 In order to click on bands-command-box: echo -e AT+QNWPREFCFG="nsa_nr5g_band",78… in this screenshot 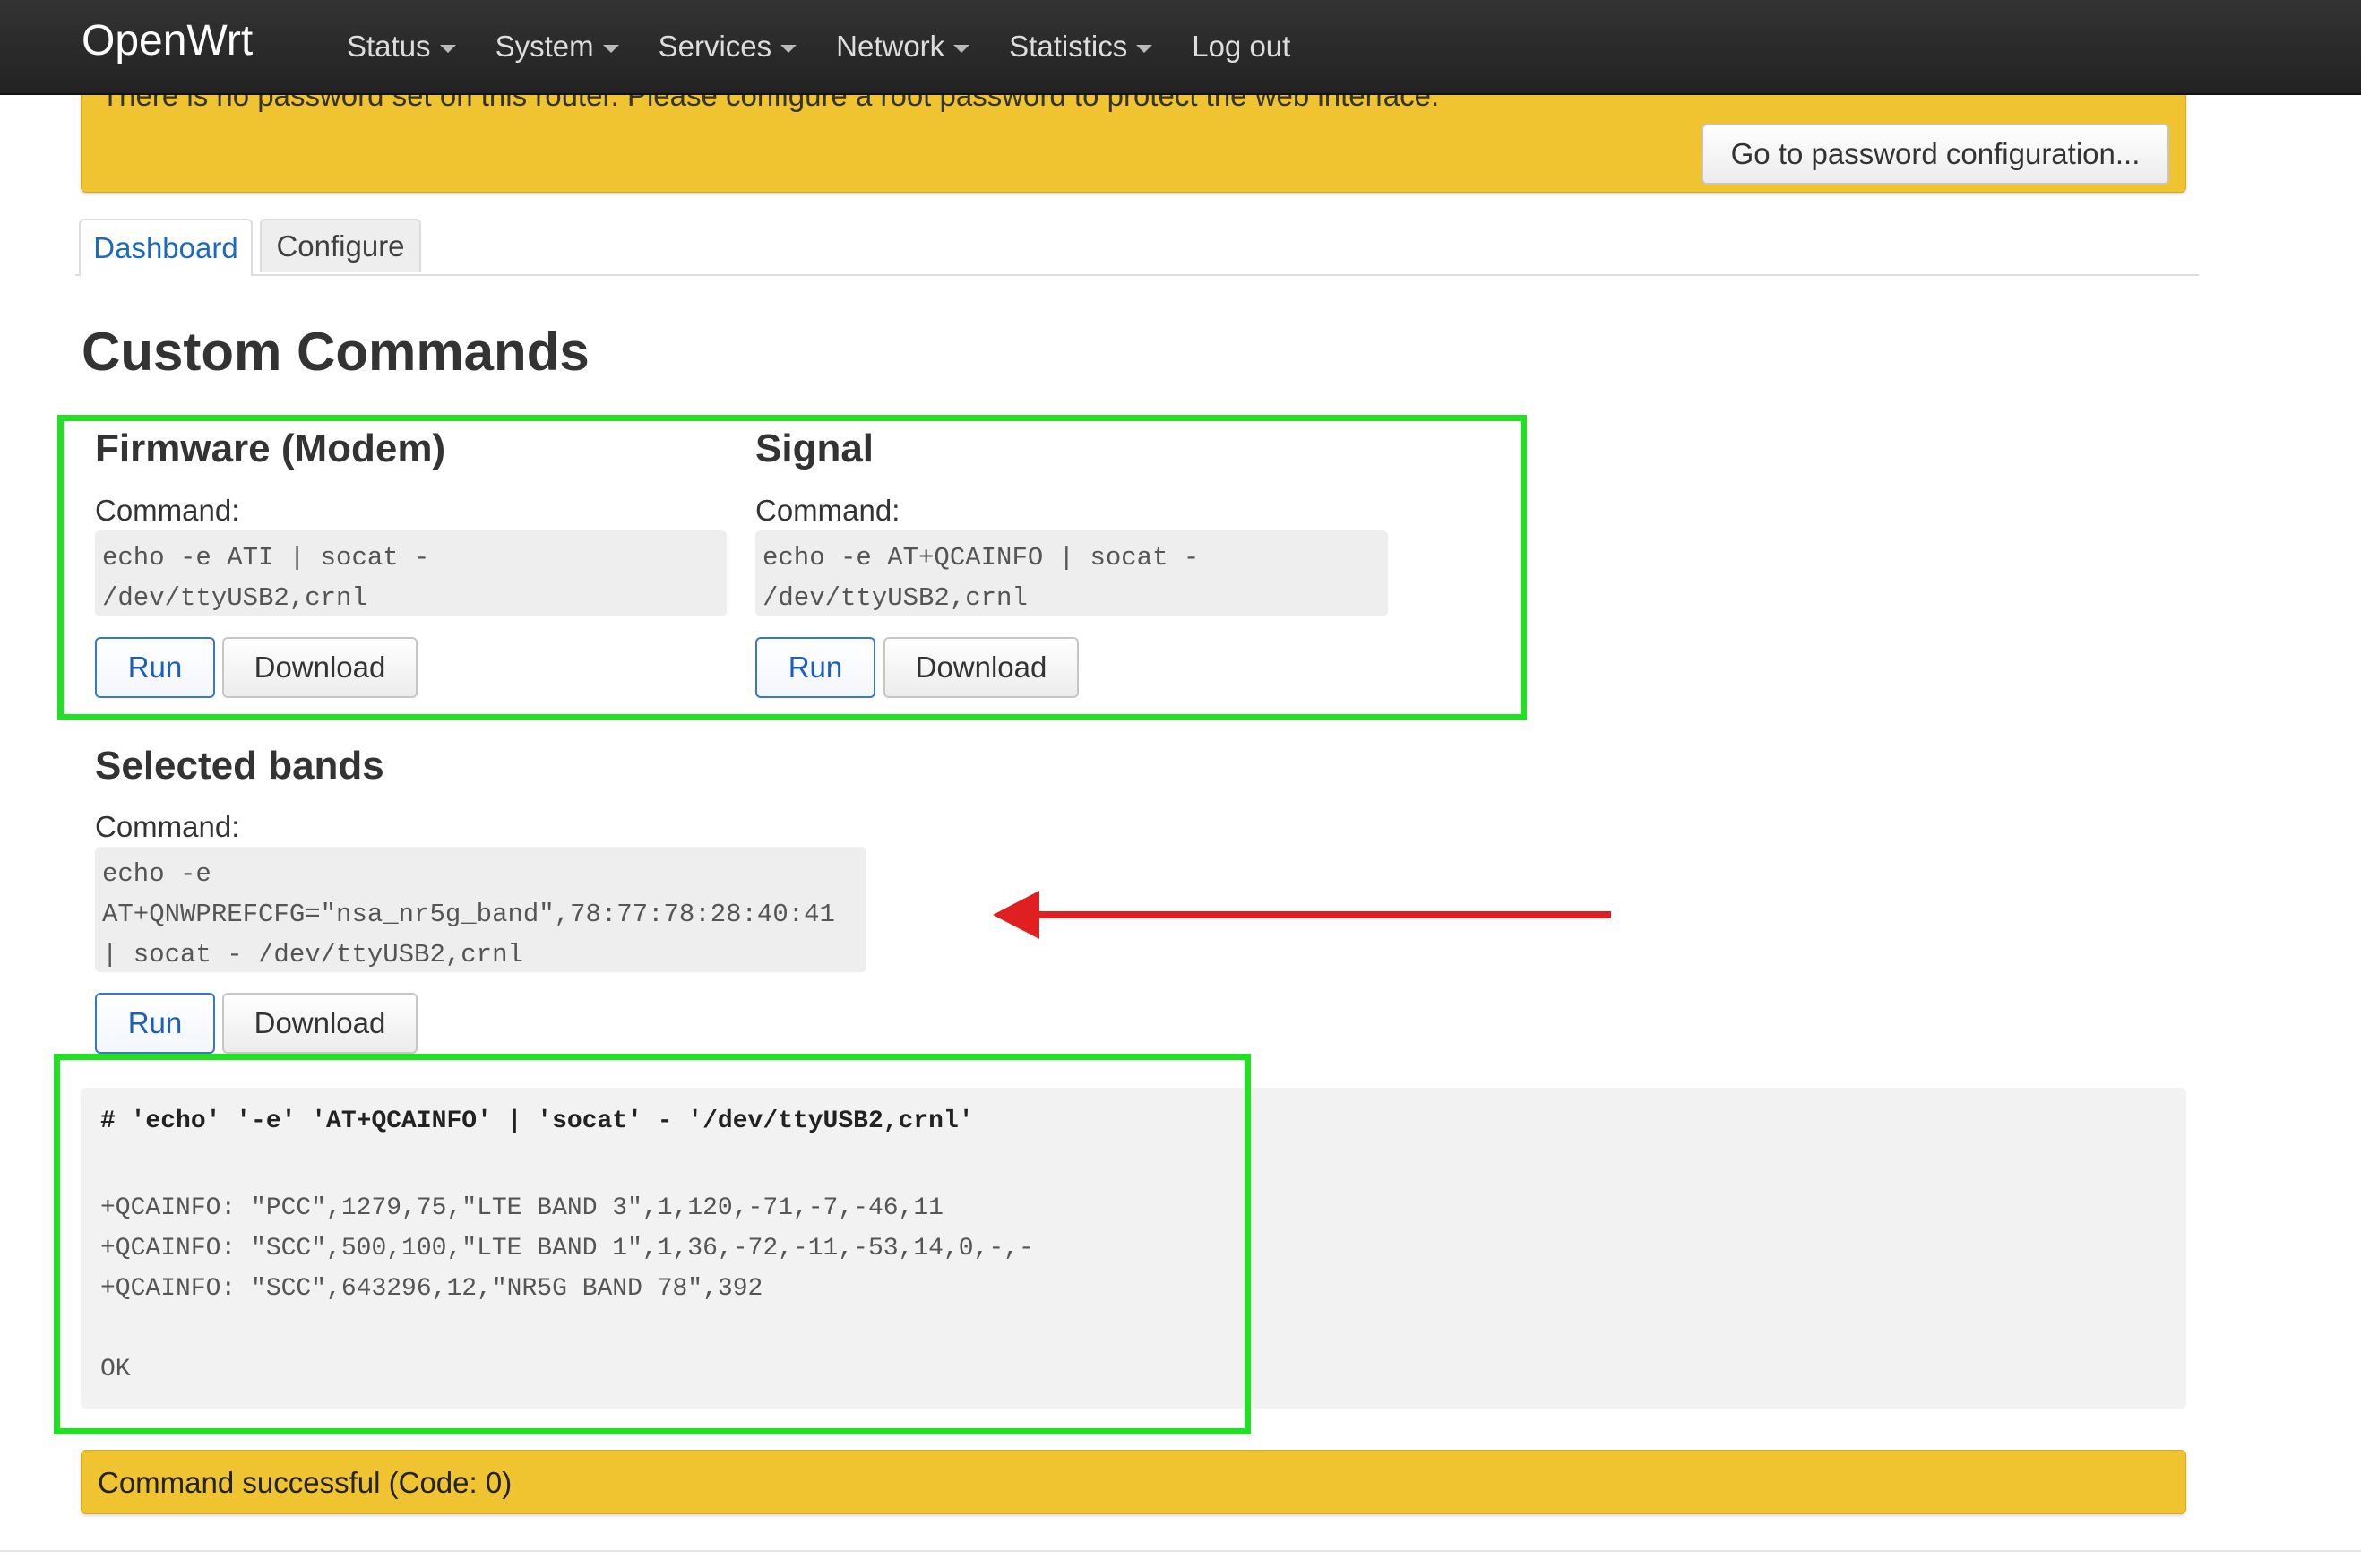, I will do `click(480, 910)`.